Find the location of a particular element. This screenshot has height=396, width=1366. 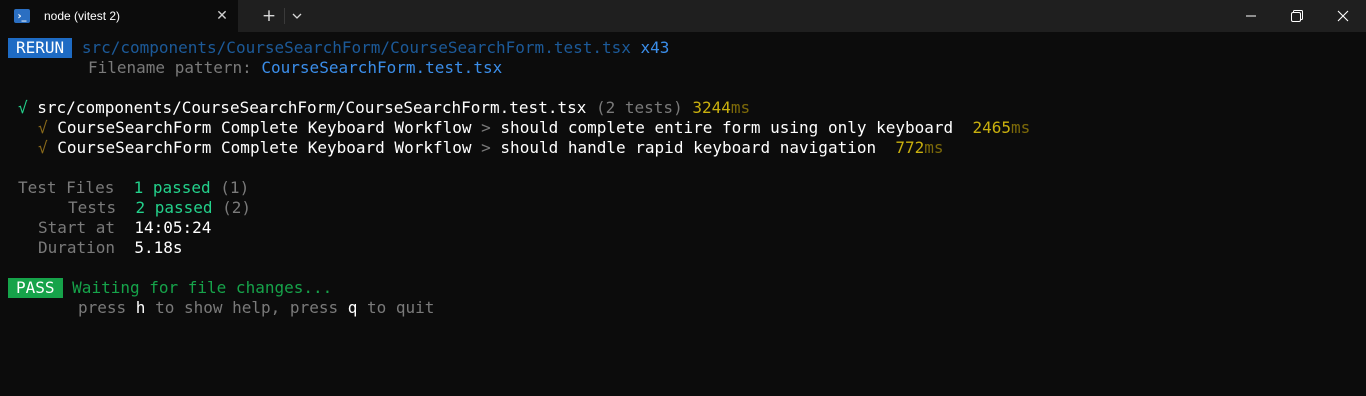

summary-test-files: Test Files 1 passed (1) is located at coordinates (683, 188).